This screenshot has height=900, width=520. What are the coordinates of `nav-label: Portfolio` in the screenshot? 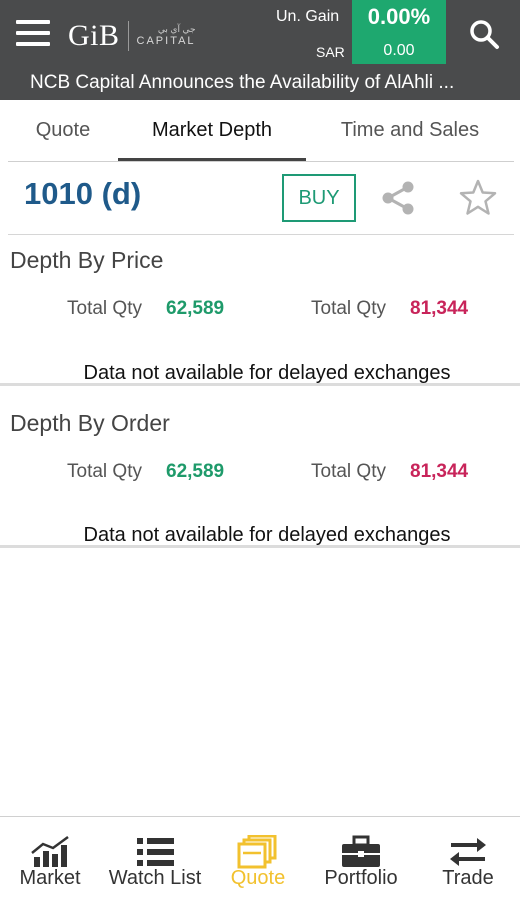 It's located at (361, 878).